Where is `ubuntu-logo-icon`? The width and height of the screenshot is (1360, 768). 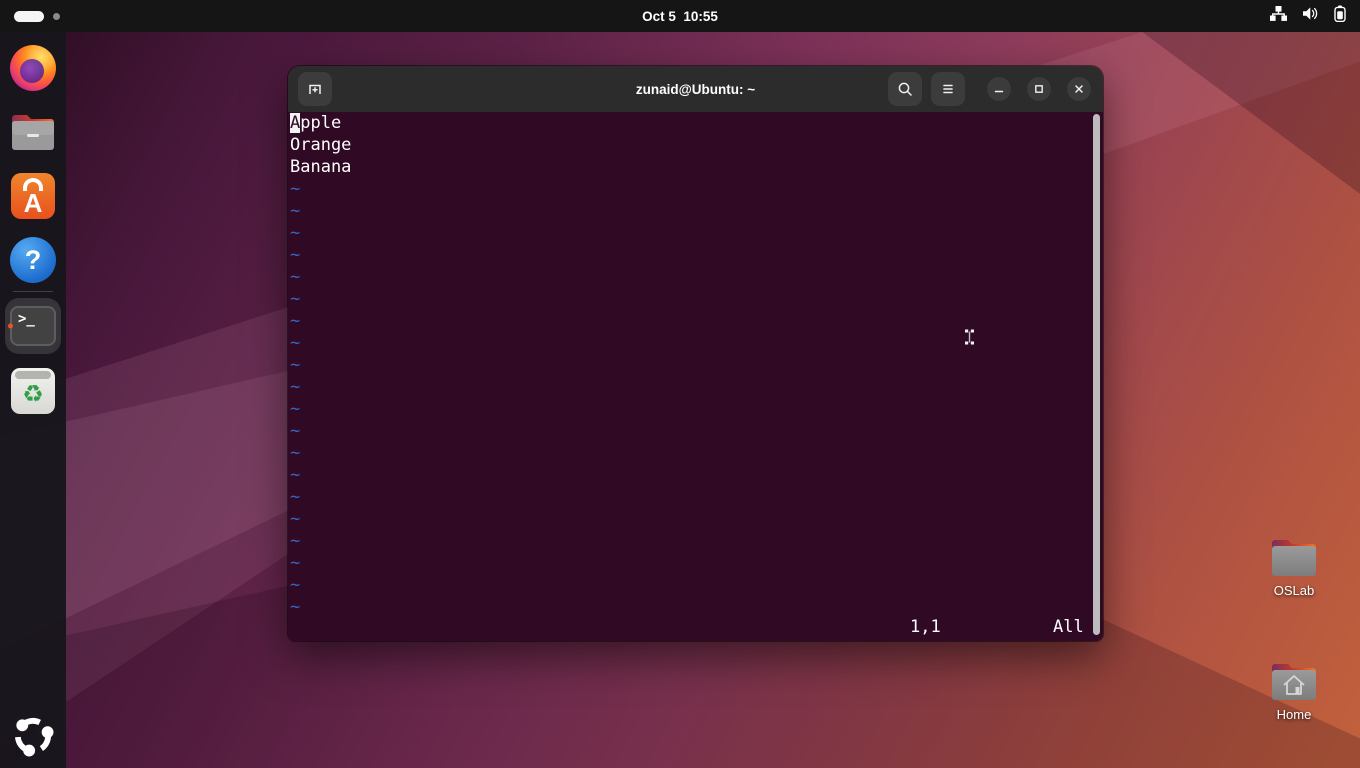 ubuntu-logo-icon is located at coordinates (34, 737).